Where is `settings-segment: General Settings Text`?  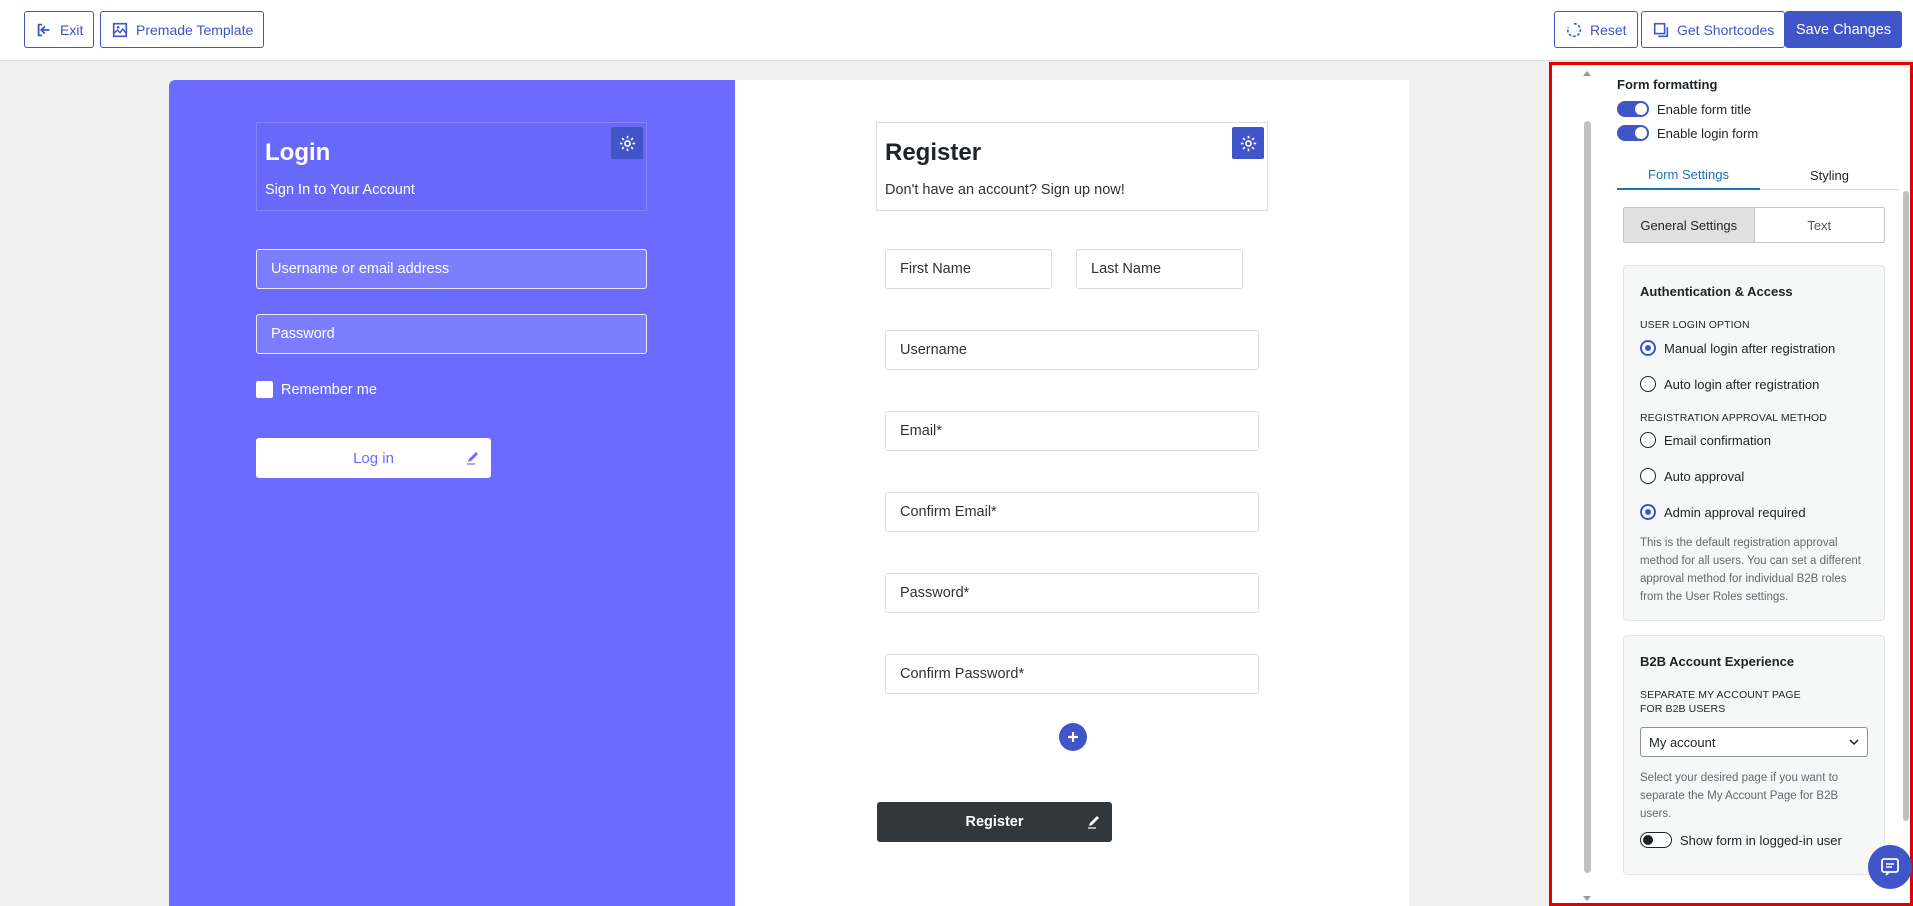
settings-segment: General Settings Text is located at coordinates (1754, 225).